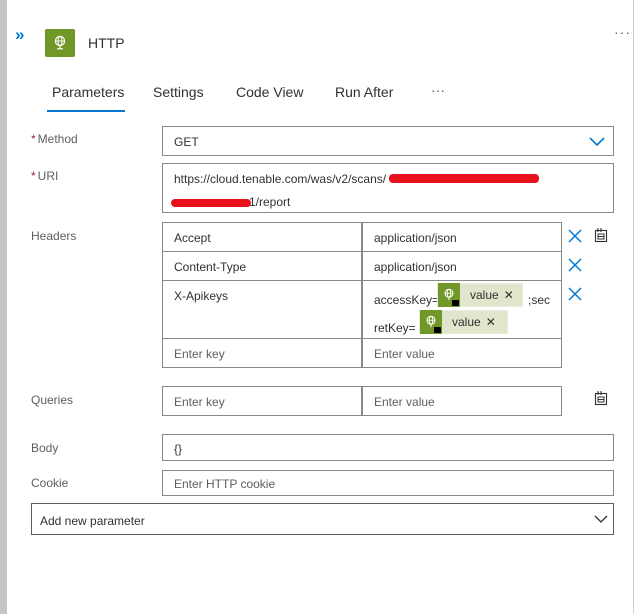  What do you see at coordinates (438, 90) in the screenshot?
I see `tab-more-button: ···` at bounding box center [438, 90].